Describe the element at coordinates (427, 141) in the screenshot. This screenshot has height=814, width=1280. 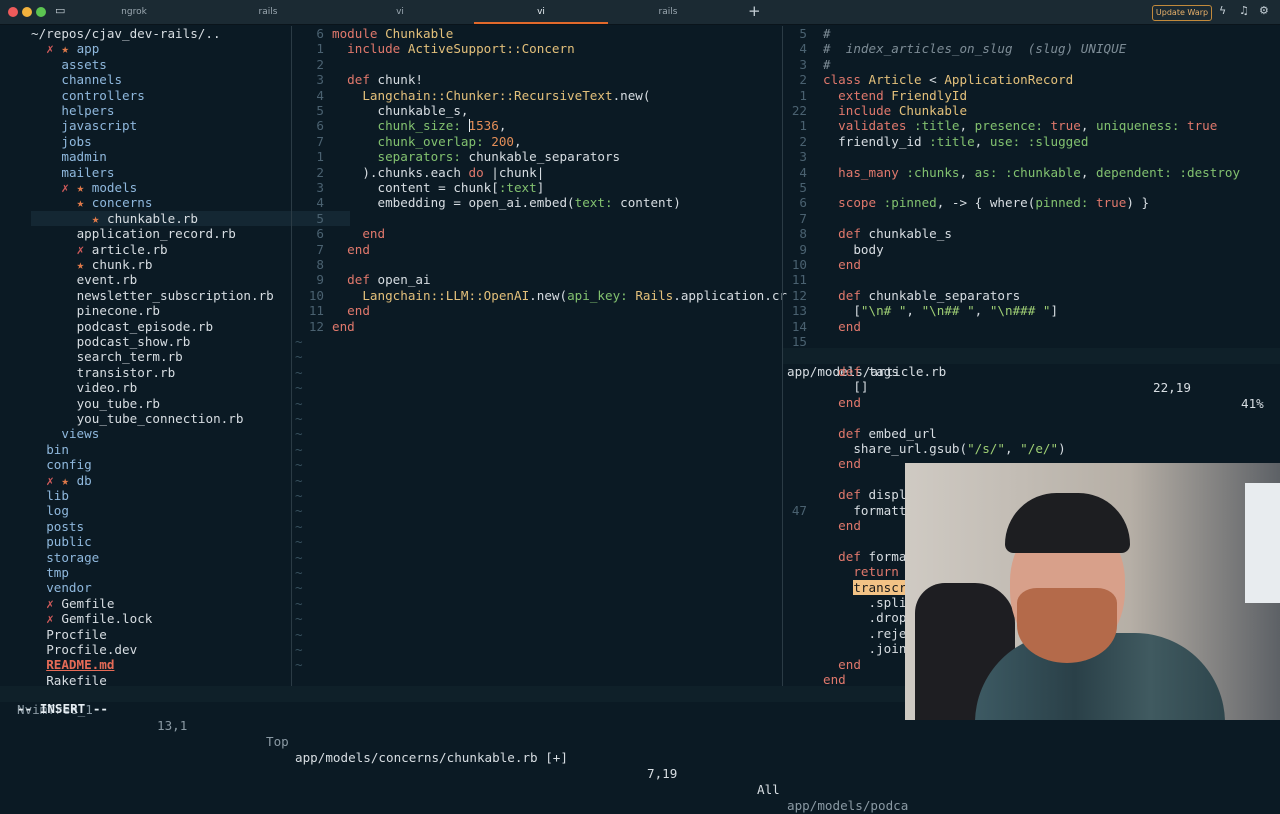
I see `code-line: chunk_overlap: 200,` at that location.